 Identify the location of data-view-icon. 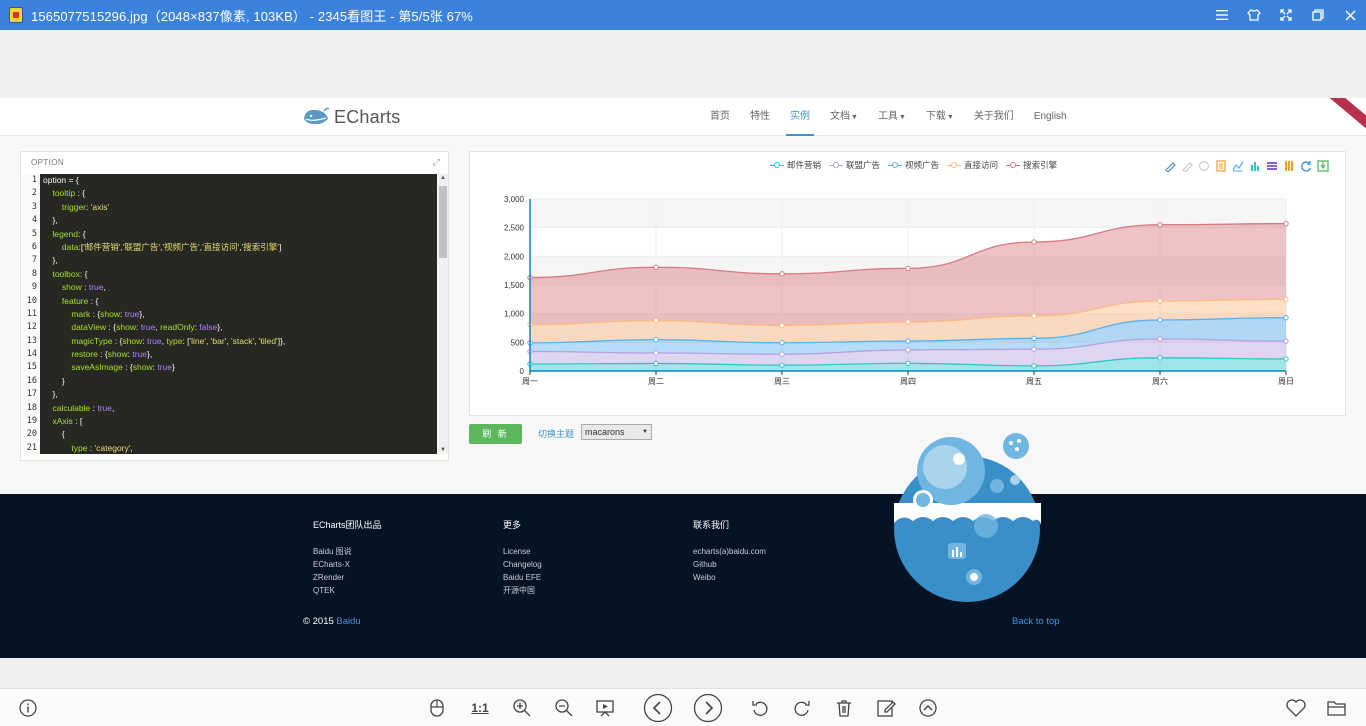
(1220, 166).